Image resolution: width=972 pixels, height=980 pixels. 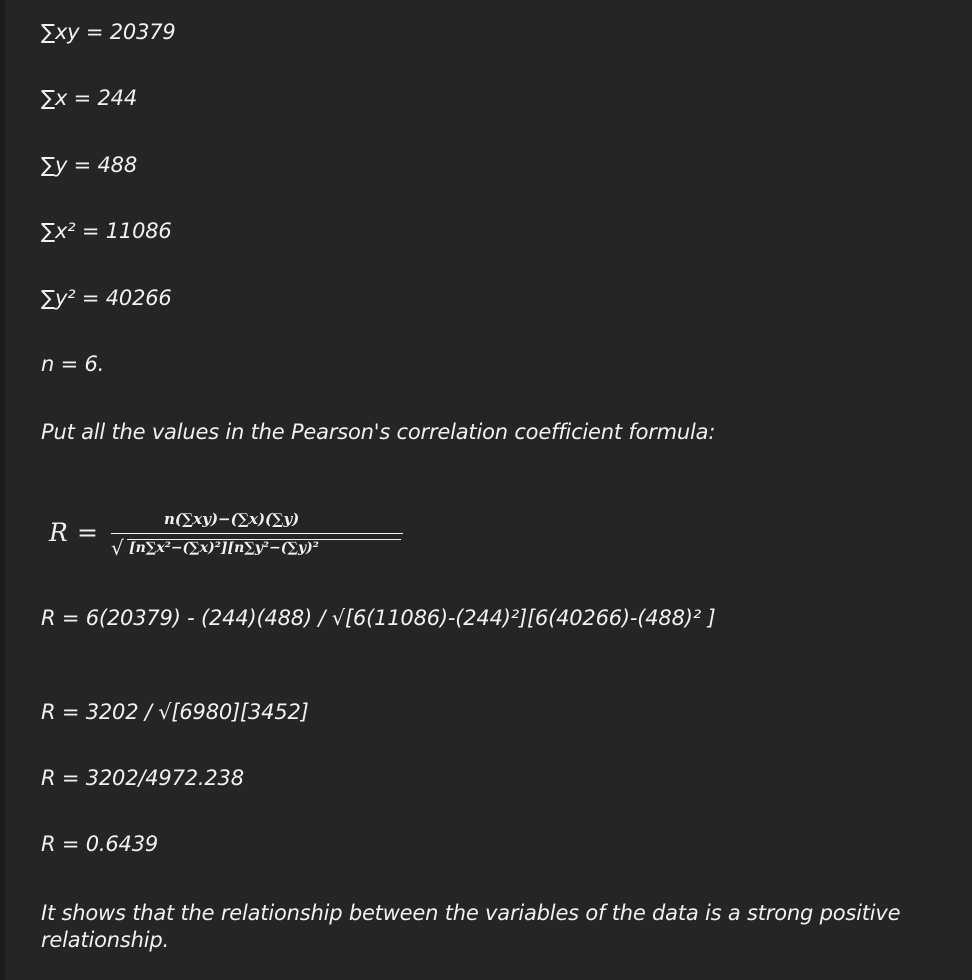 I want to click on formula-numerator: n(∑xy)−(∑x)(∑y), so click(x=232, y=519).